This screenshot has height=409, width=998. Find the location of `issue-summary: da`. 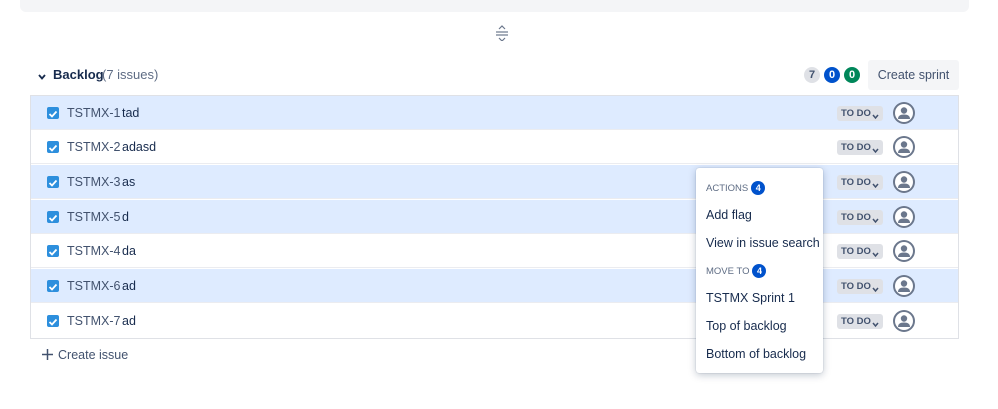

issue-summary: da is located at coordinates (129, 251).